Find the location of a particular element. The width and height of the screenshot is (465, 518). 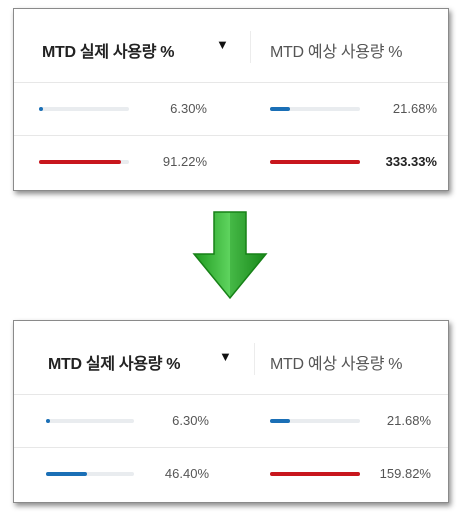

green-down-arrow-icon is located at coordinates (230, 255).